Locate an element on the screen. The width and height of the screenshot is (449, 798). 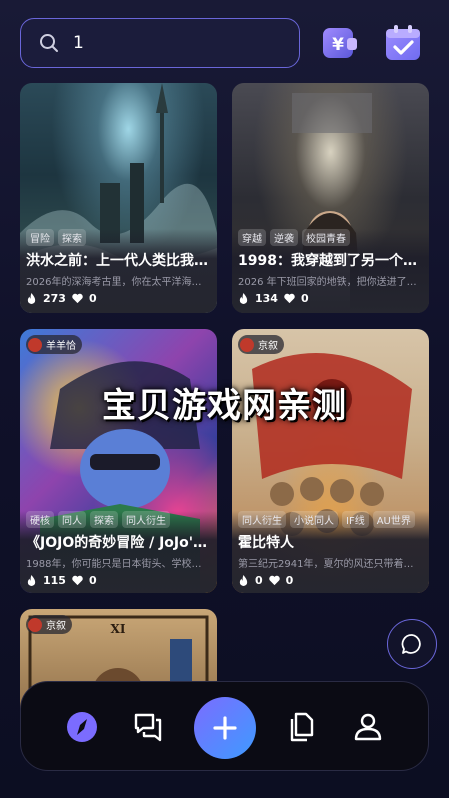
plus-icon is located at coordinates (225, 728).